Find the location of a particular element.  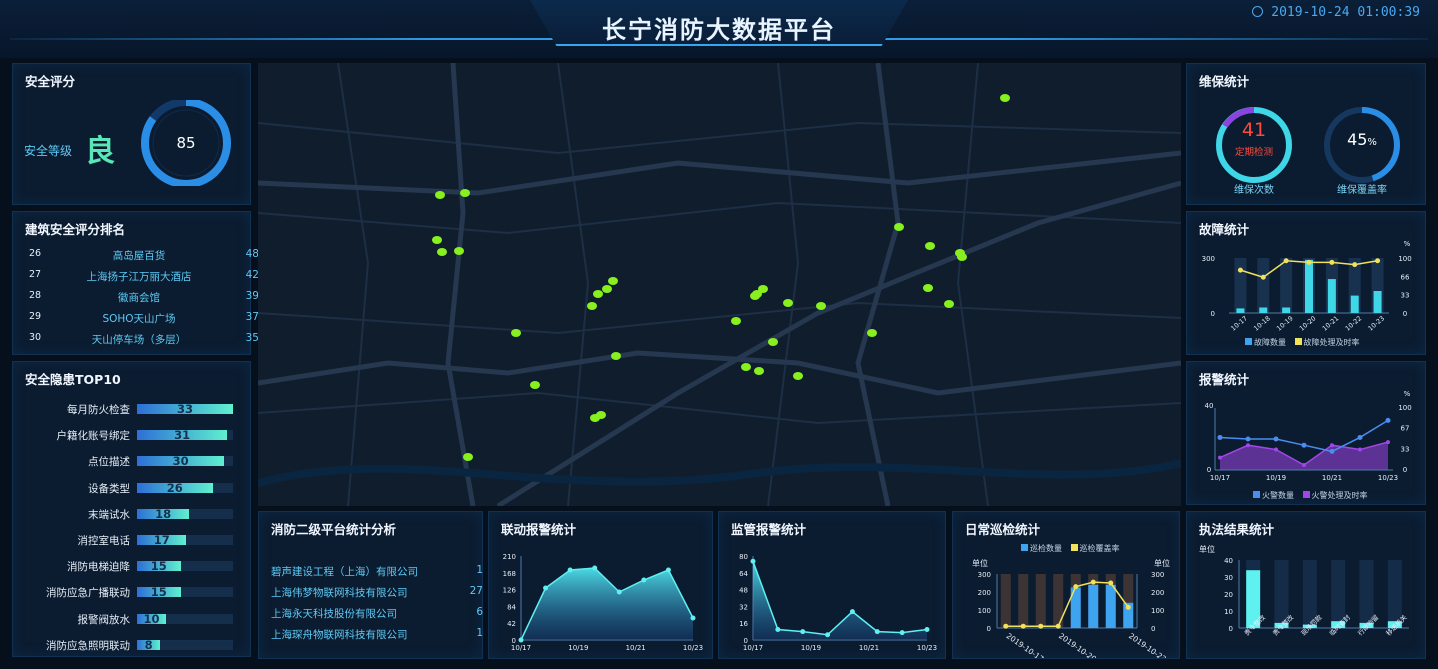

list-item: 上海永天科技股份有限公司 6 is located at coordinates (377, 613).